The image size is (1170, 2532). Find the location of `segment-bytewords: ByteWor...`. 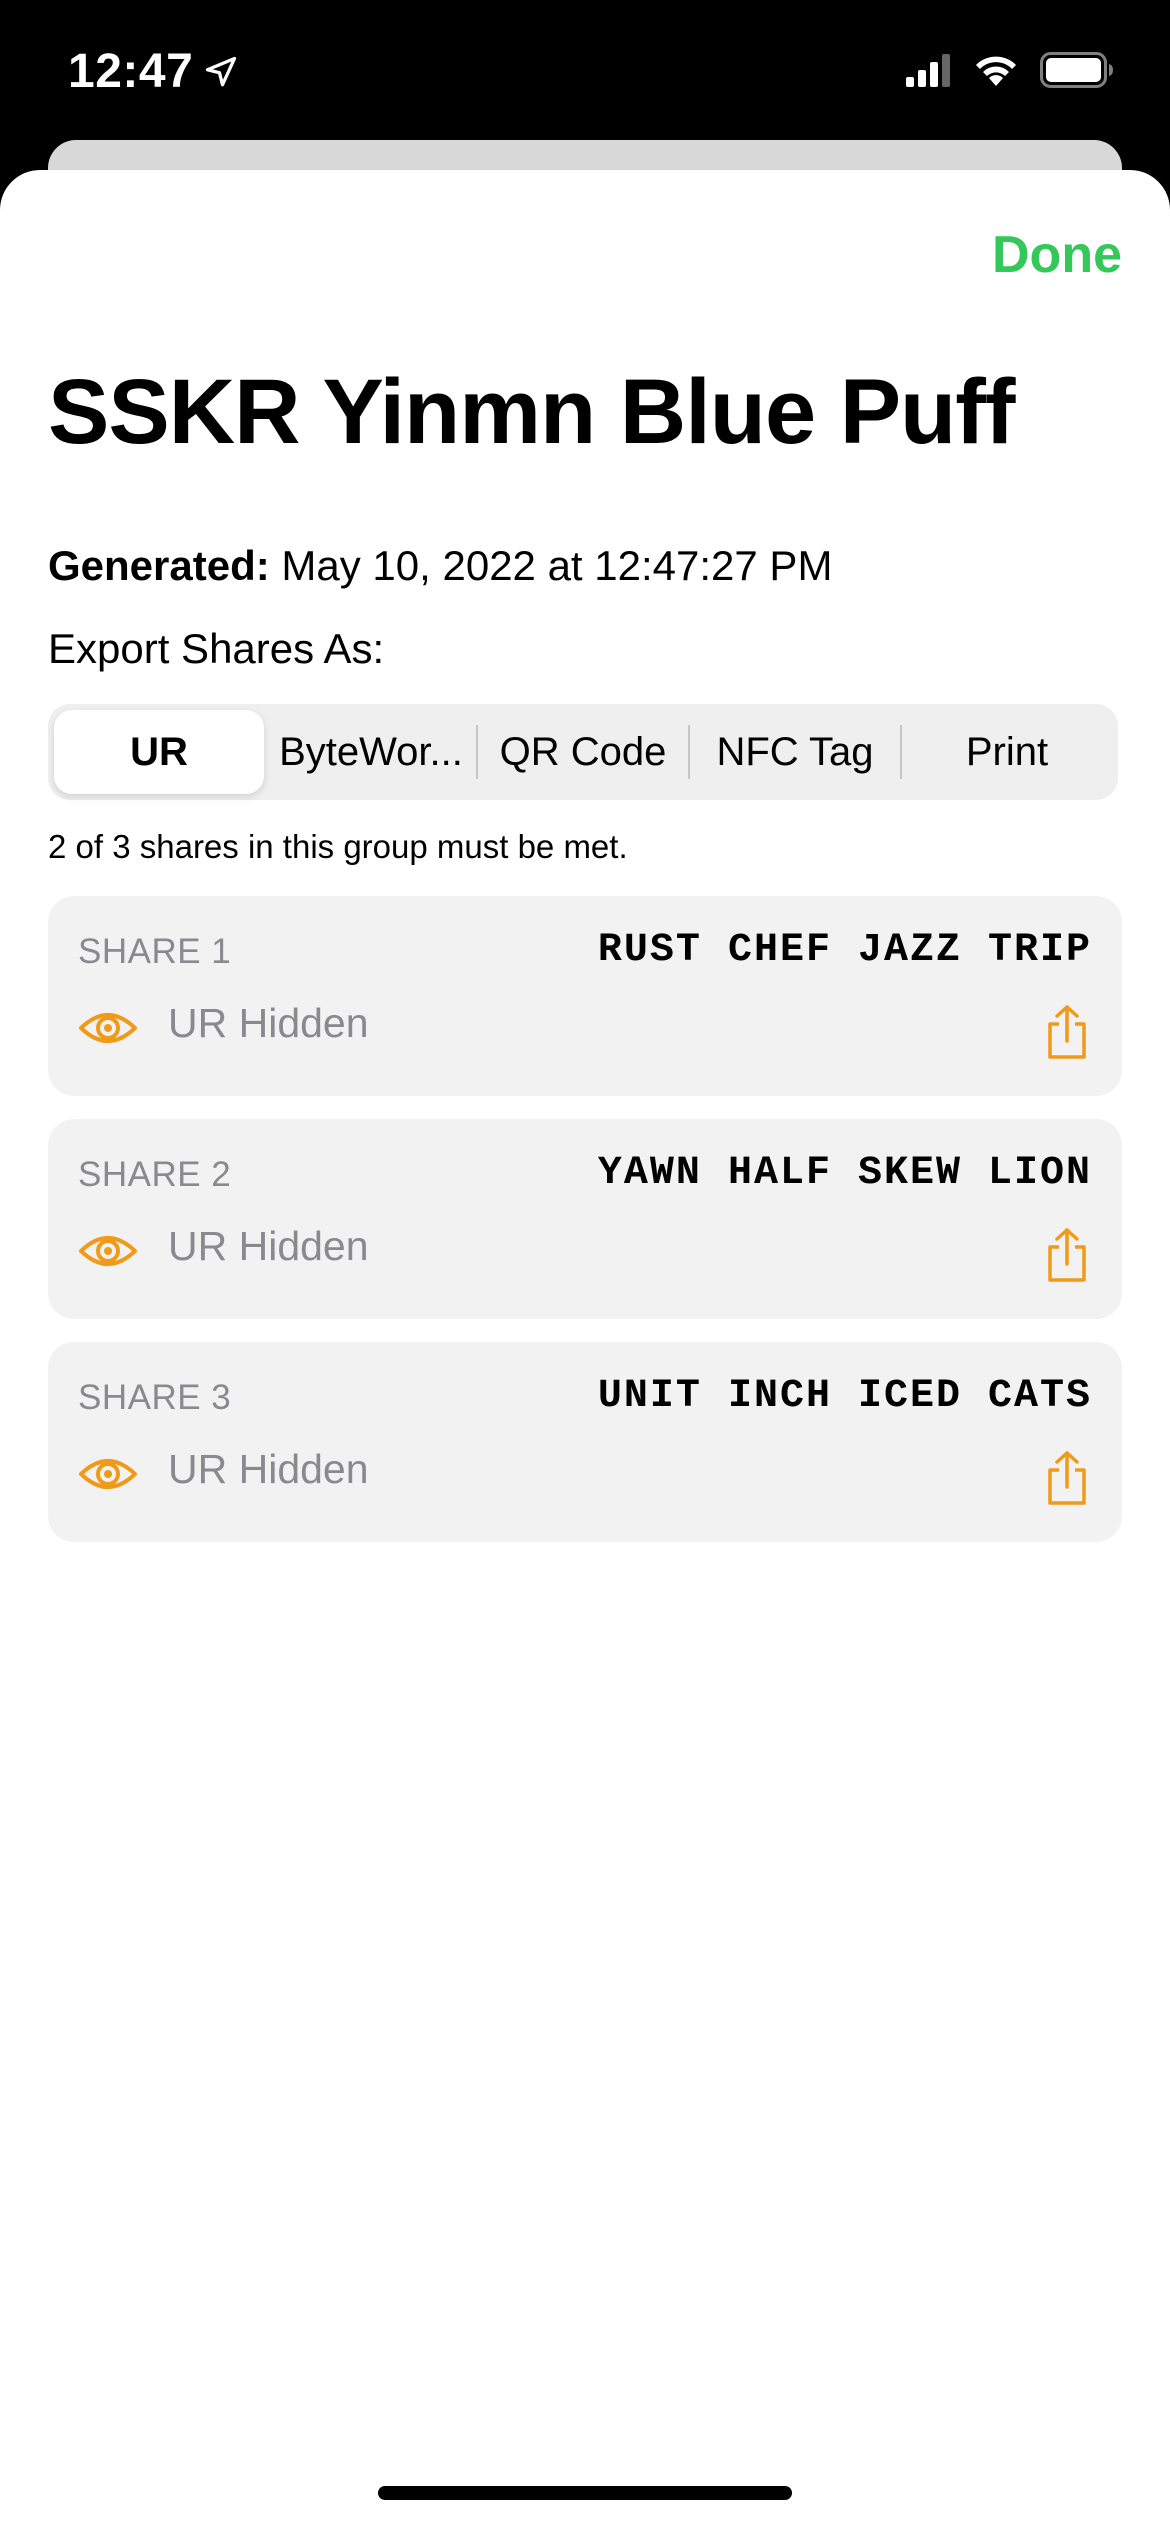

segment-bytewords: ByteWor... is located at coordinates (371, 752).